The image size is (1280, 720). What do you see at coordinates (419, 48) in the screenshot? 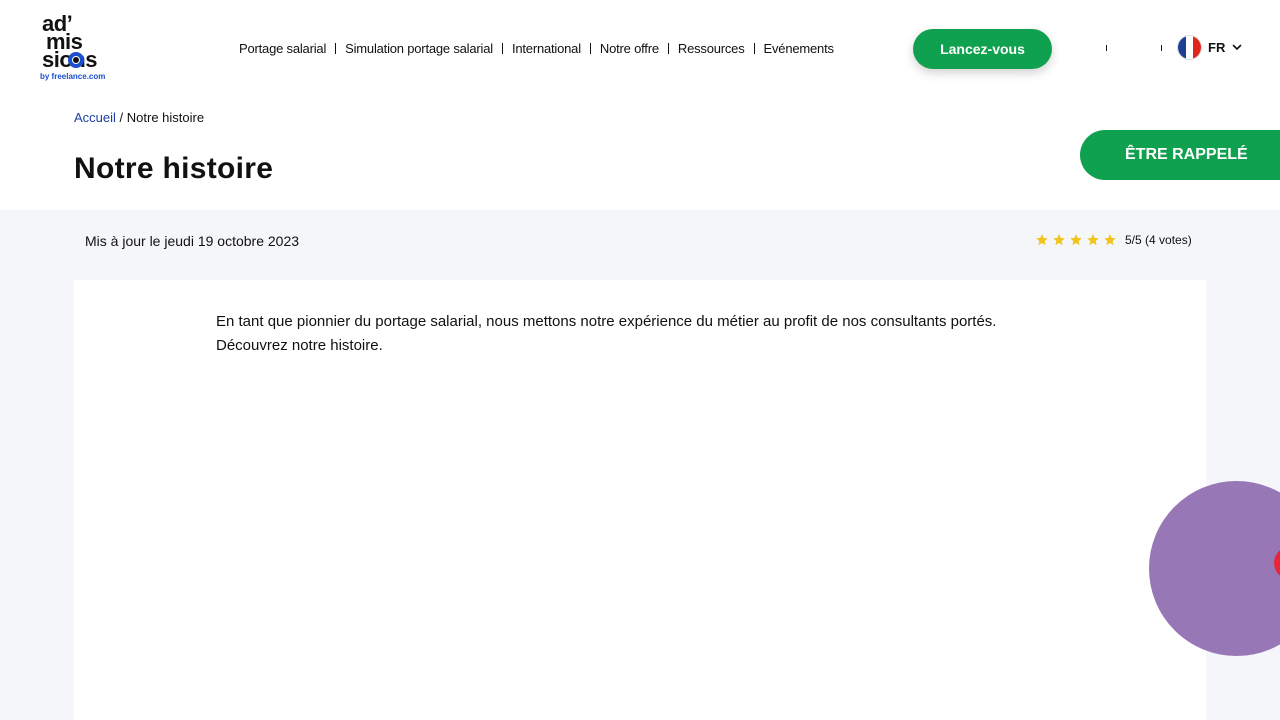
I see `nav-item-simulation: Simulation portage salarial` at bounding box center [419, 48].